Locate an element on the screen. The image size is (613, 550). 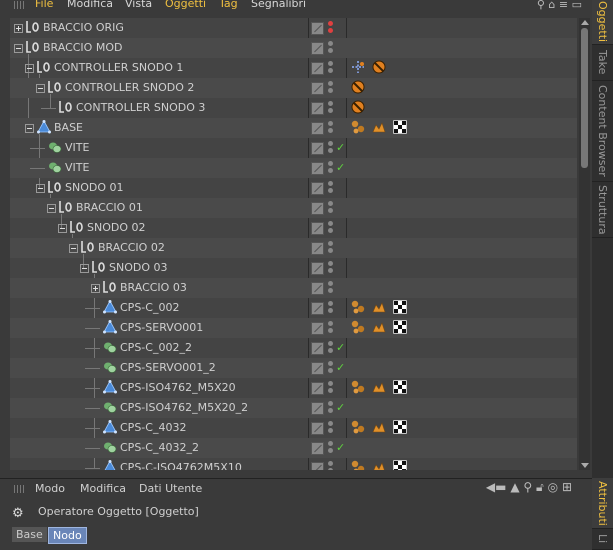
menu-tag: Tag is located at coordinates (228, 5).